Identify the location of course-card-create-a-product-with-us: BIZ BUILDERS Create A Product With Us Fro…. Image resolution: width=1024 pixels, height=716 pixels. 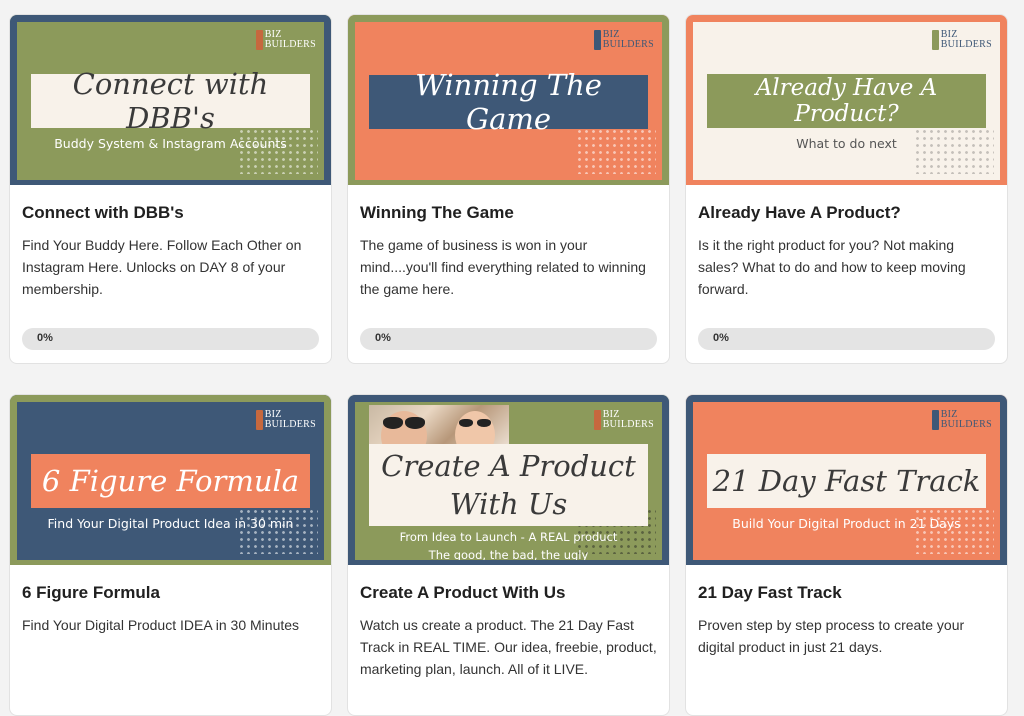
(508, 555).